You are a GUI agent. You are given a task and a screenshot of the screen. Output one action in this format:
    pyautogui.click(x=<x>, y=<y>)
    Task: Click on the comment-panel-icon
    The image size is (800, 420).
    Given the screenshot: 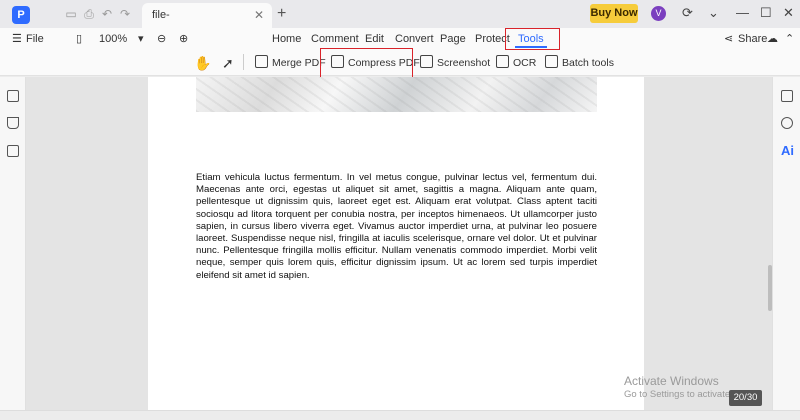 What is the action you would take?
    pyautogui.click(x=13, y=151)
    